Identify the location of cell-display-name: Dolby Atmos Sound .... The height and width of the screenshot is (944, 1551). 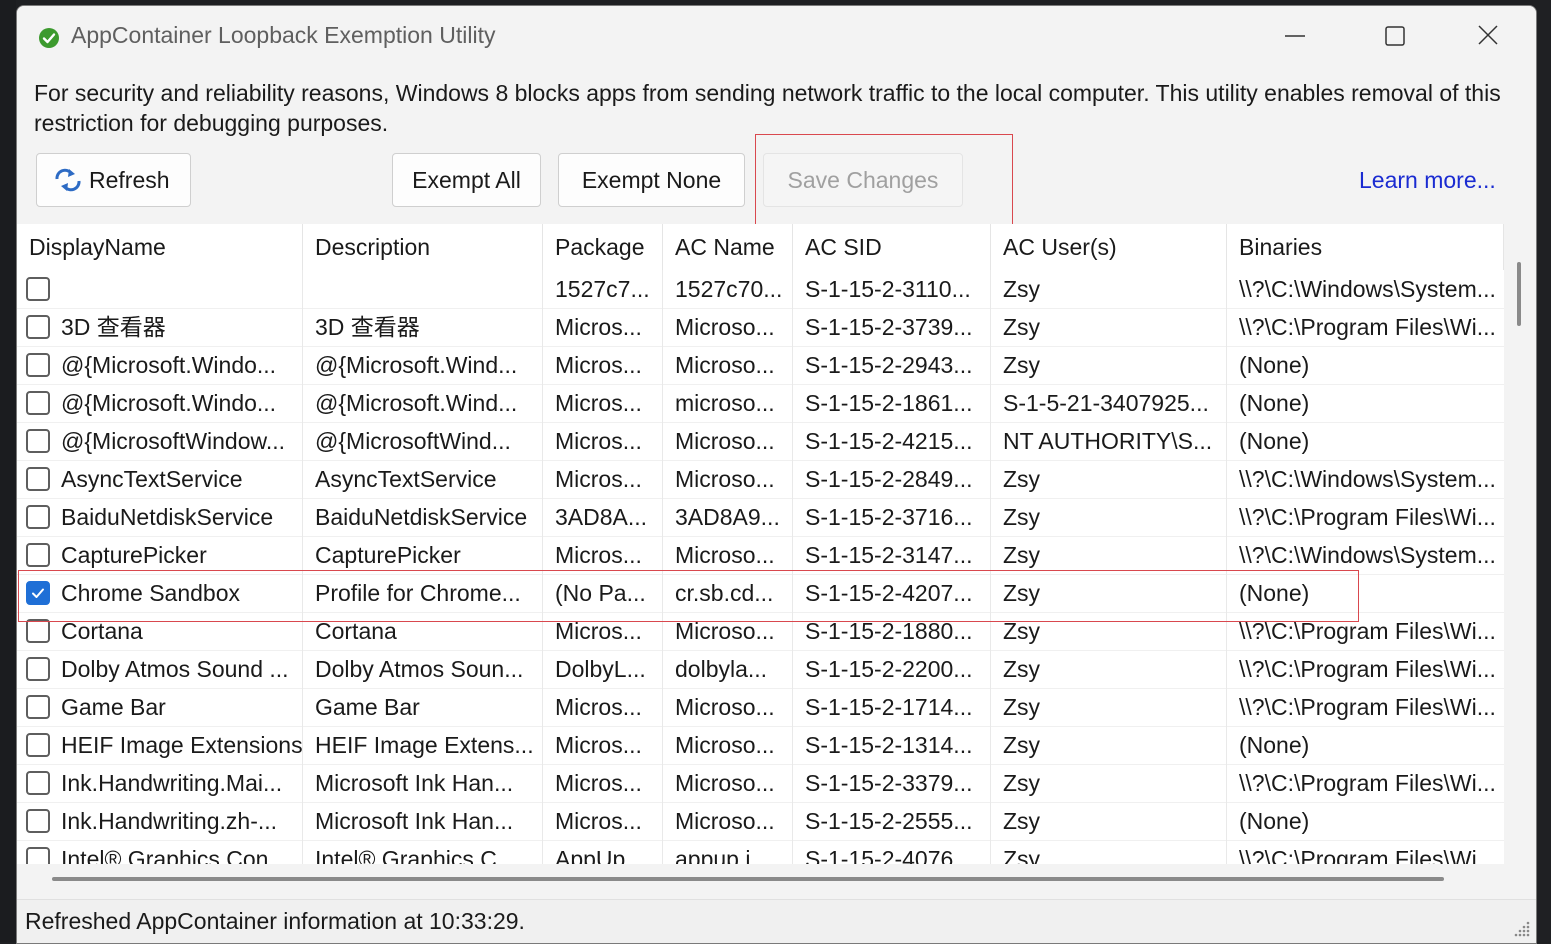
(160, 669).